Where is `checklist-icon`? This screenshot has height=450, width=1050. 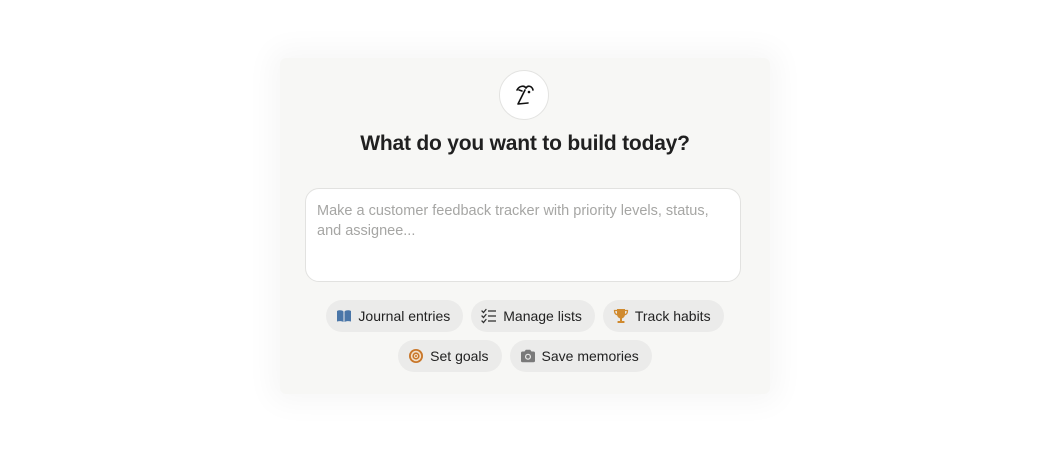 checklist-icon is located at coordinates (489, 316).